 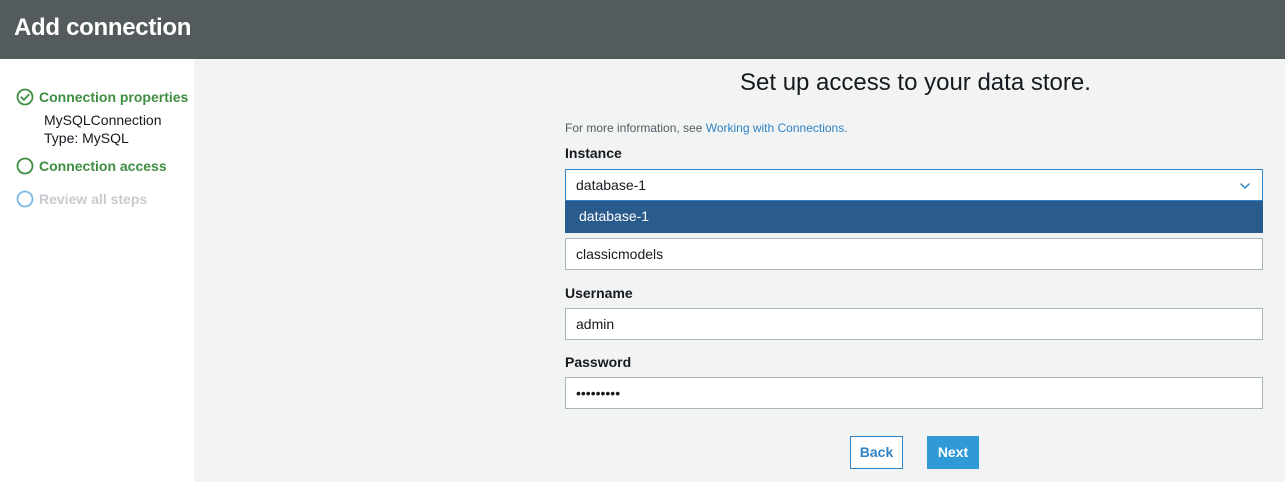 What do you see at coordinates (598, 393) in the screenshot?
I see `password-value: •••••••••` at bounding box center [598, 393].